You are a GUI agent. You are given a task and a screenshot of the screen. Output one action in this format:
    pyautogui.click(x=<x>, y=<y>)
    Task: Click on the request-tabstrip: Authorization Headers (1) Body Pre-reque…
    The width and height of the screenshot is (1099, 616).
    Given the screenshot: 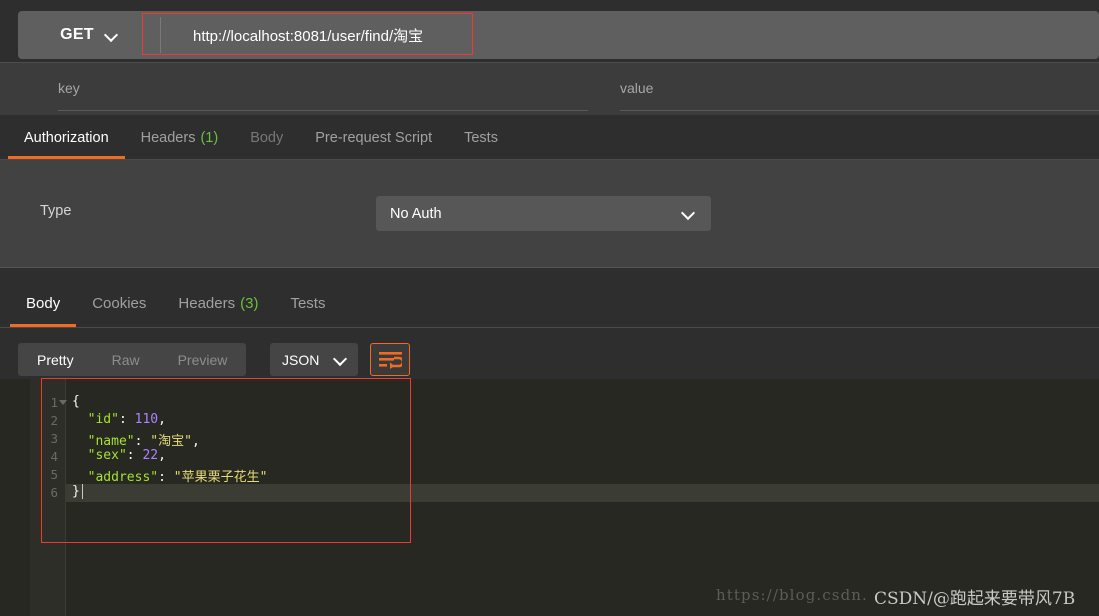 What is the action you would take?
    pyautogui.click(x=261, y=137)
    